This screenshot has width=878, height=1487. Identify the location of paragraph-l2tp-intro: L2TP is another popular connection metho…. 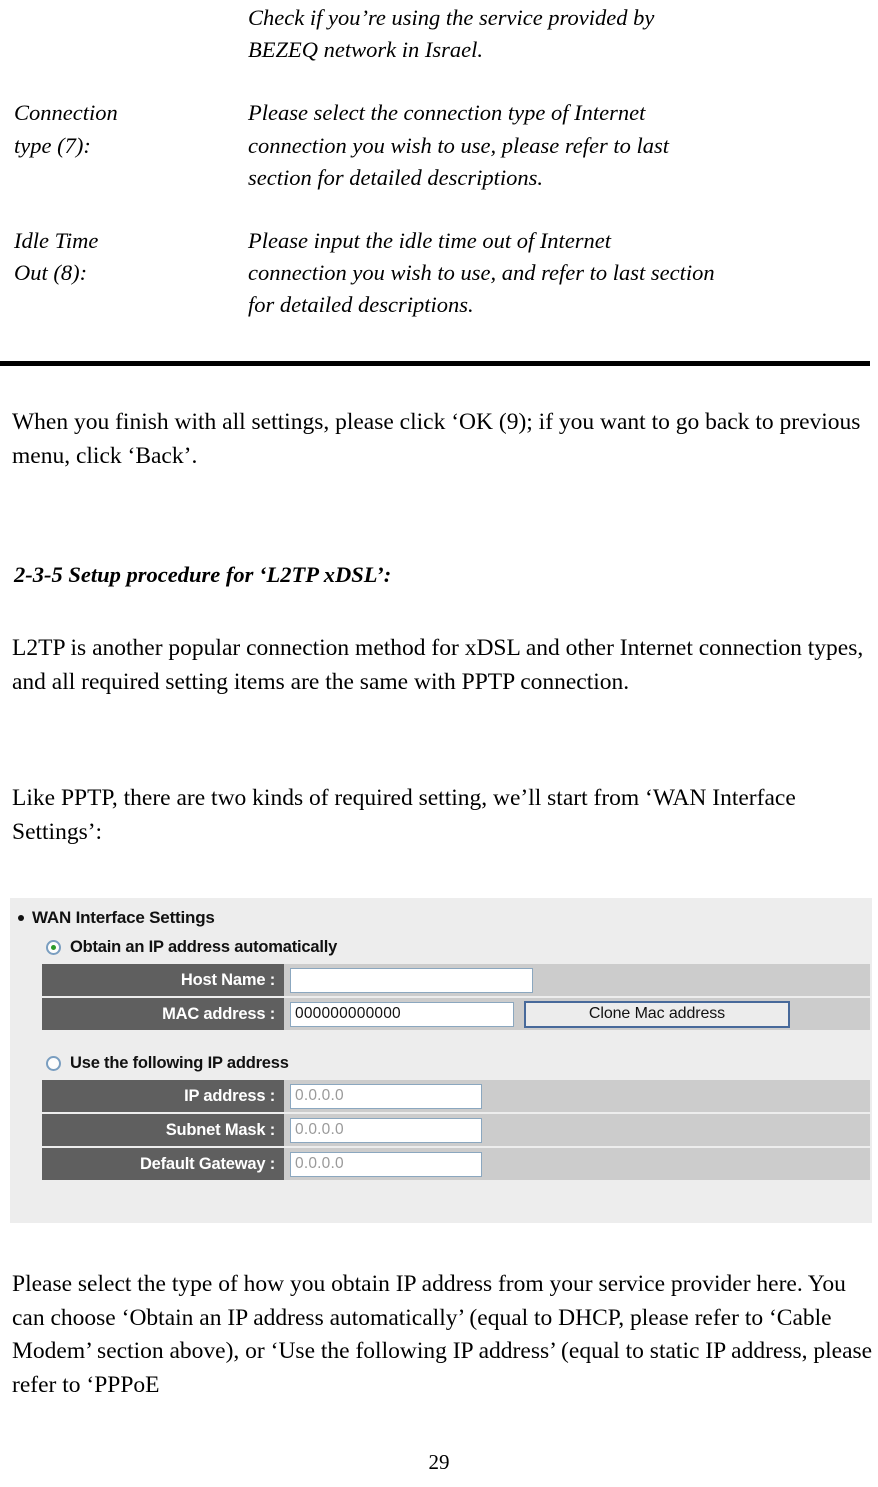
(438, 665).